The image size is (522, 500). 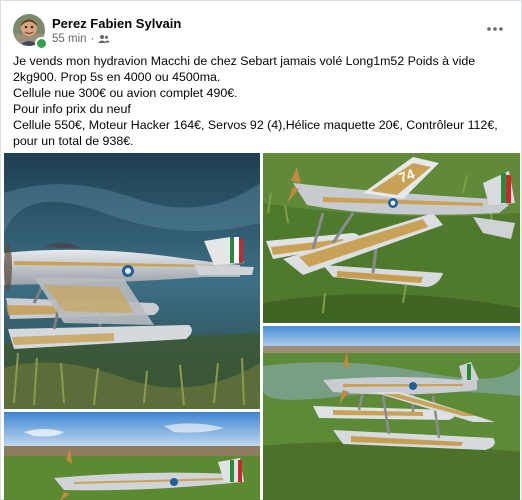 I want to click on post-text-line: Pour info prix du neuf, so click(x=72, y=109).